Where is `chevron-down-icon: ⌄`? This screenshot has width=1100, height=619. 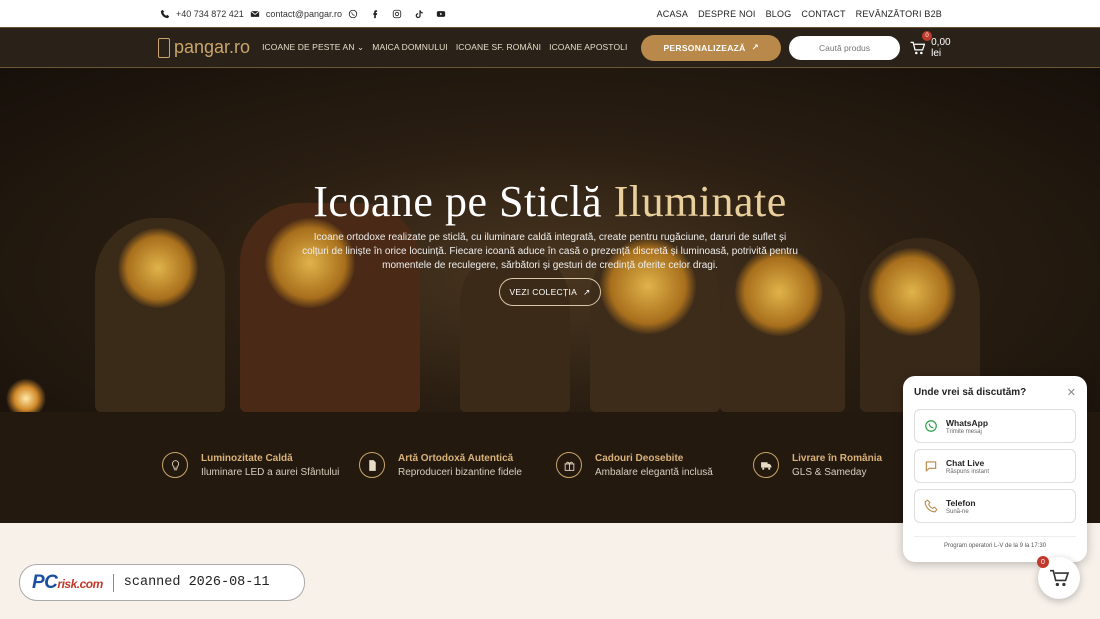
chevron-down-icon: ⌄ is located at coordinates (361, 47).